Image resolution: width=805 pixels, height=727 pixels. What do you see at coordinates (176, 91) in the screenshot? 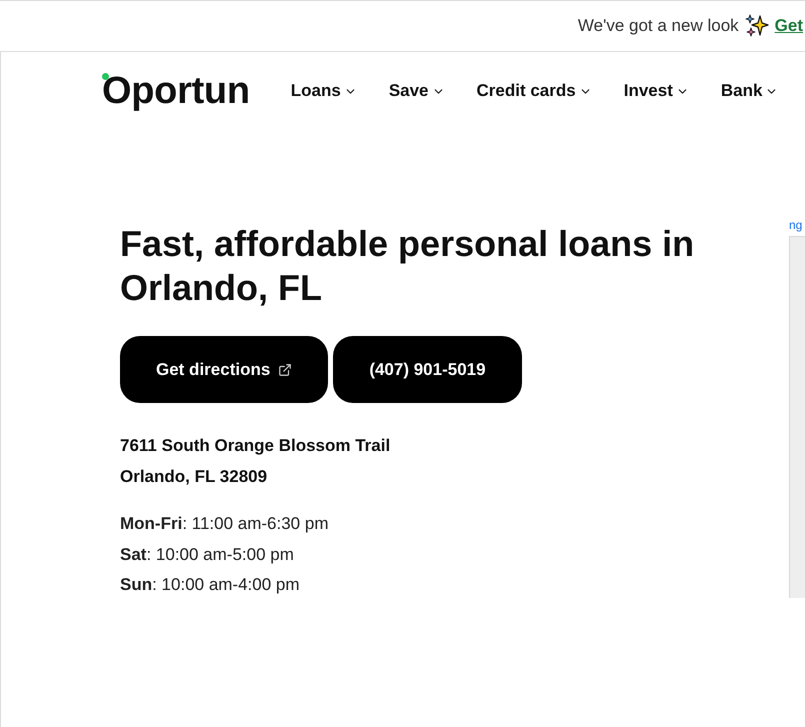
I see `logo: Oportun` at bounding box center [176, 91].